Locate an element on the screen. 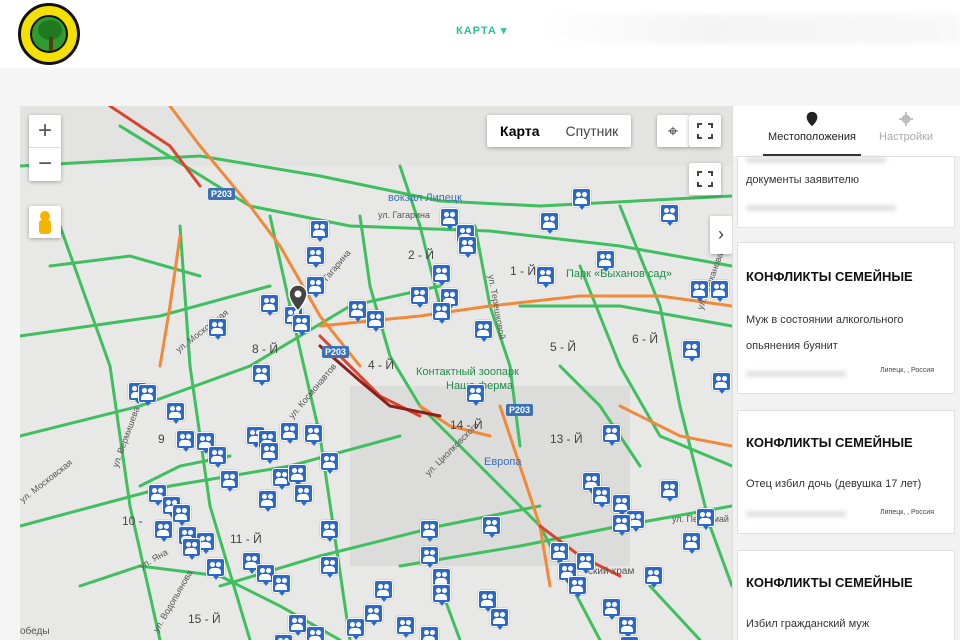 This screenshot has width=960, height=640. map-label-district: 1 - Й is located at coordinates (523, 271).